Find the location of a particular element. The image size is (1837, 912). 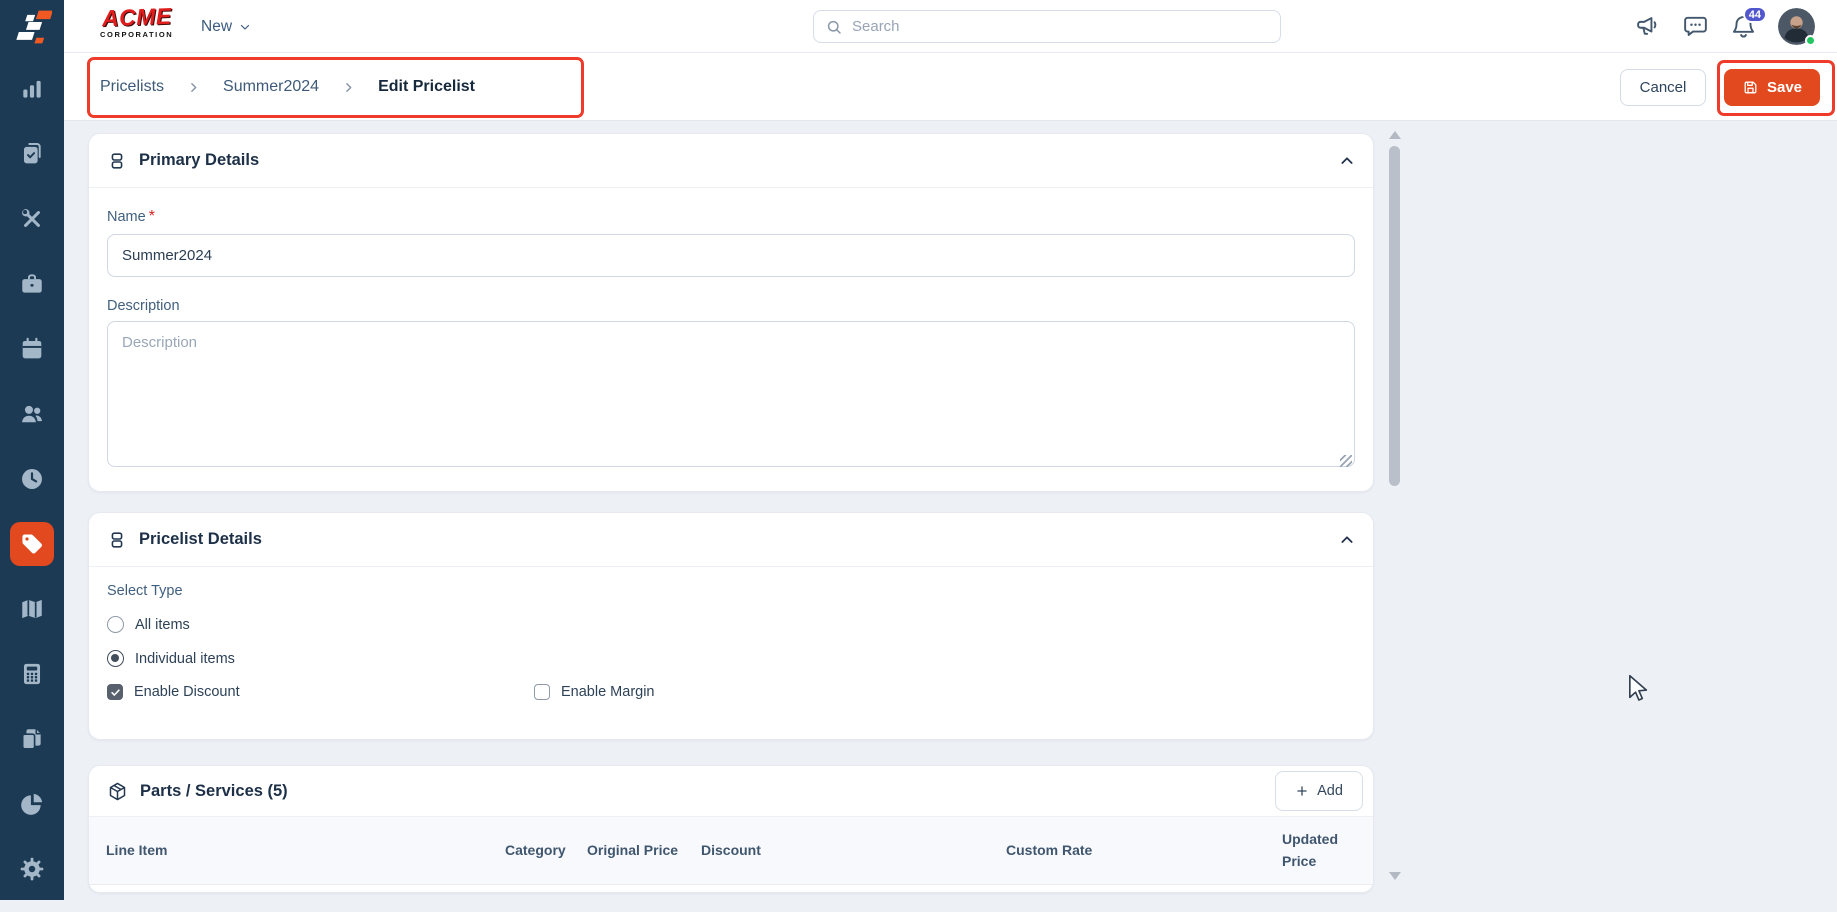

enable-discount-label: Enable Discount is located at coordinates (187, 692).